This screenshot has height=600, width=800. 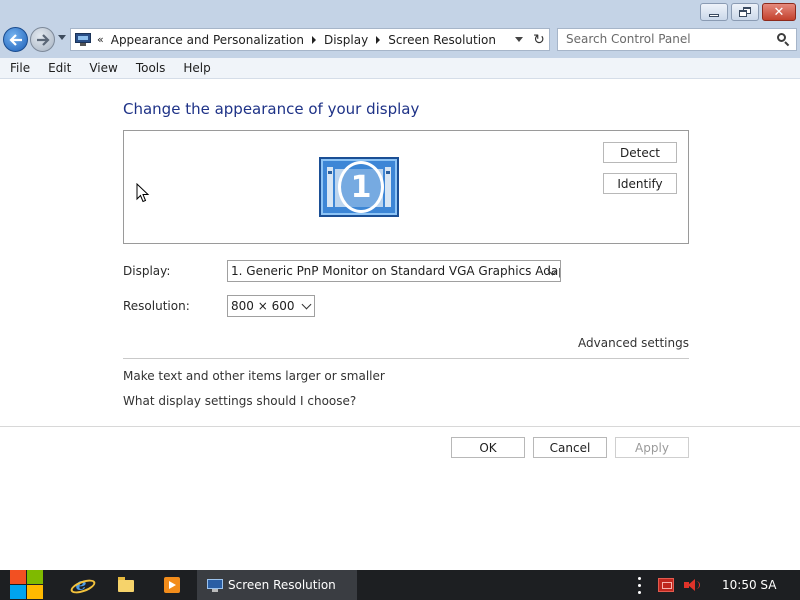 I want to click on forward-arrow-icon, so click(x=43, y=39).